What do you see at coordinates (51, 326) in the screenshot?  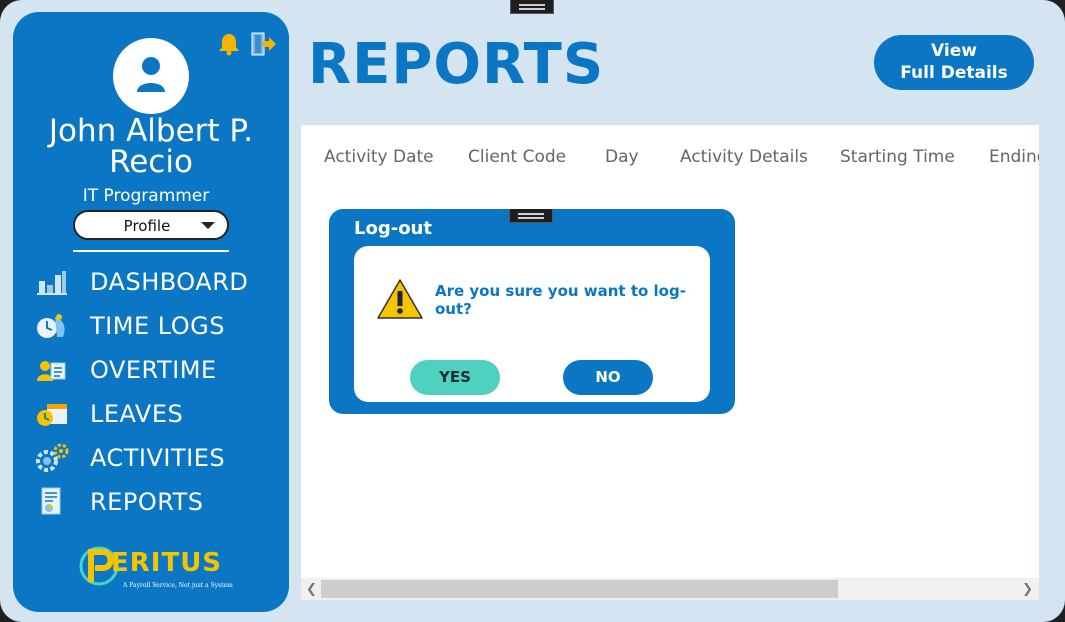 I see `time-logs-icon` at bounding box center [51, 326].